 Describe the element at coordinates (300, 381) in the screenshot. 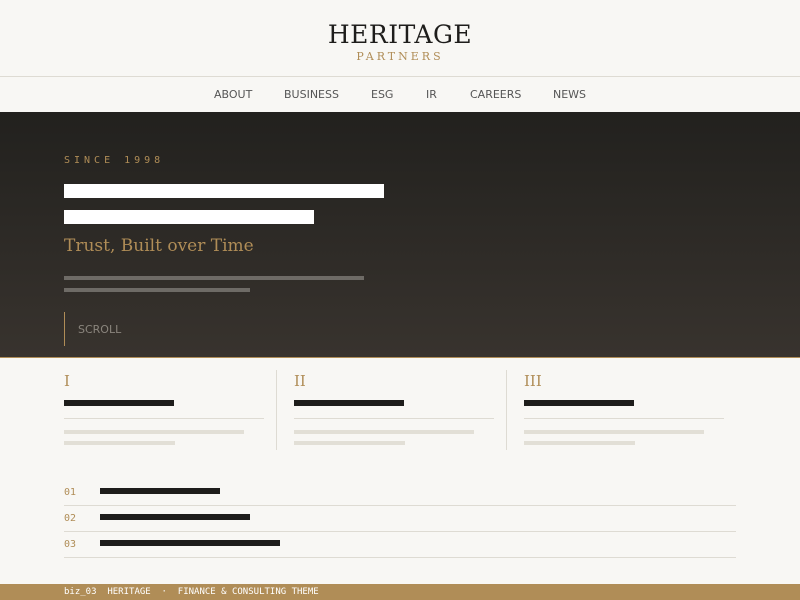

I see `feature-numeral: II` at that location.